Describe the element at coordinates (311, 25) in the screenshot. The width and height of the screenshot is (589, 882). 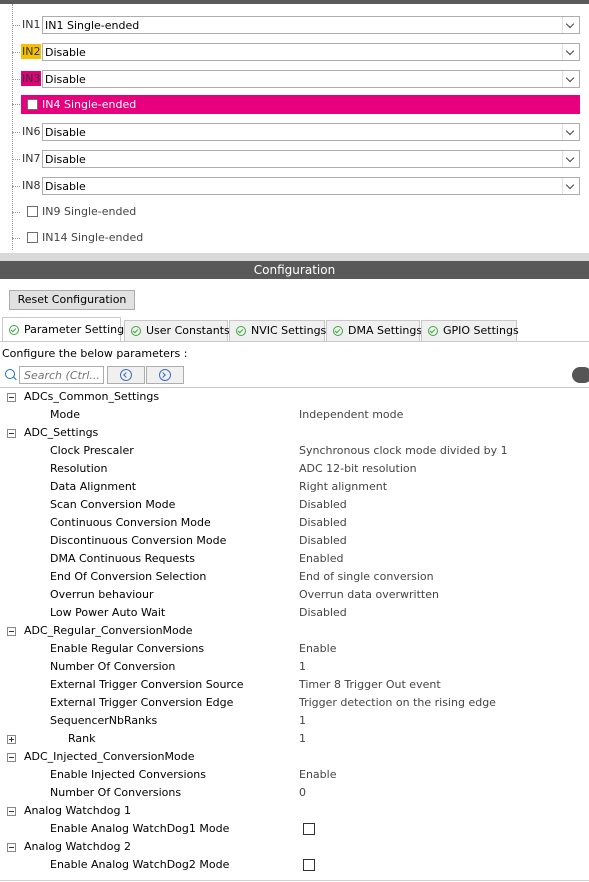
I see `channel-mode-select: IN1 Single-ended` at that location.